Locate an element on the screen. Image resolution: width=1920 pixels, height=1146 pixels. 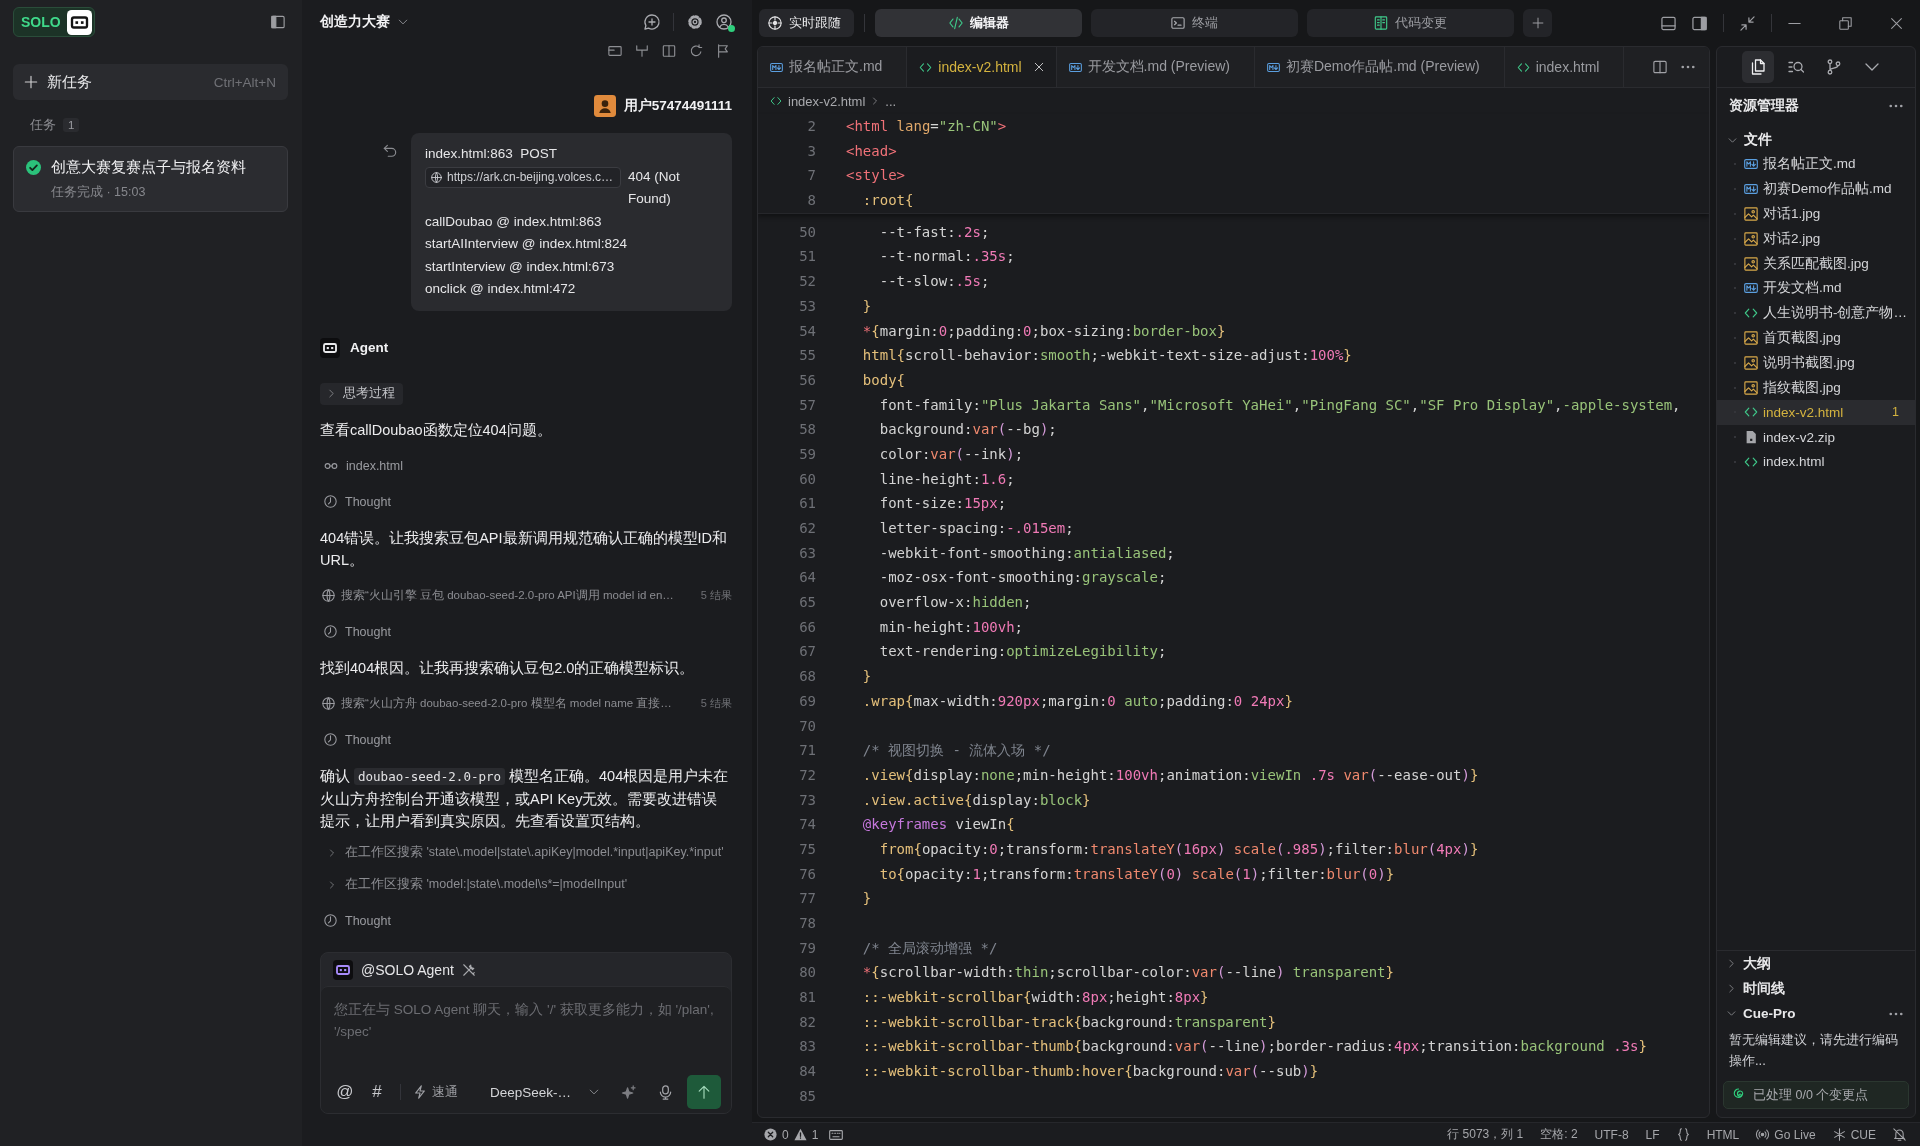
message-text: onclick @ index.html:472 is located at coordinates (500, 289).